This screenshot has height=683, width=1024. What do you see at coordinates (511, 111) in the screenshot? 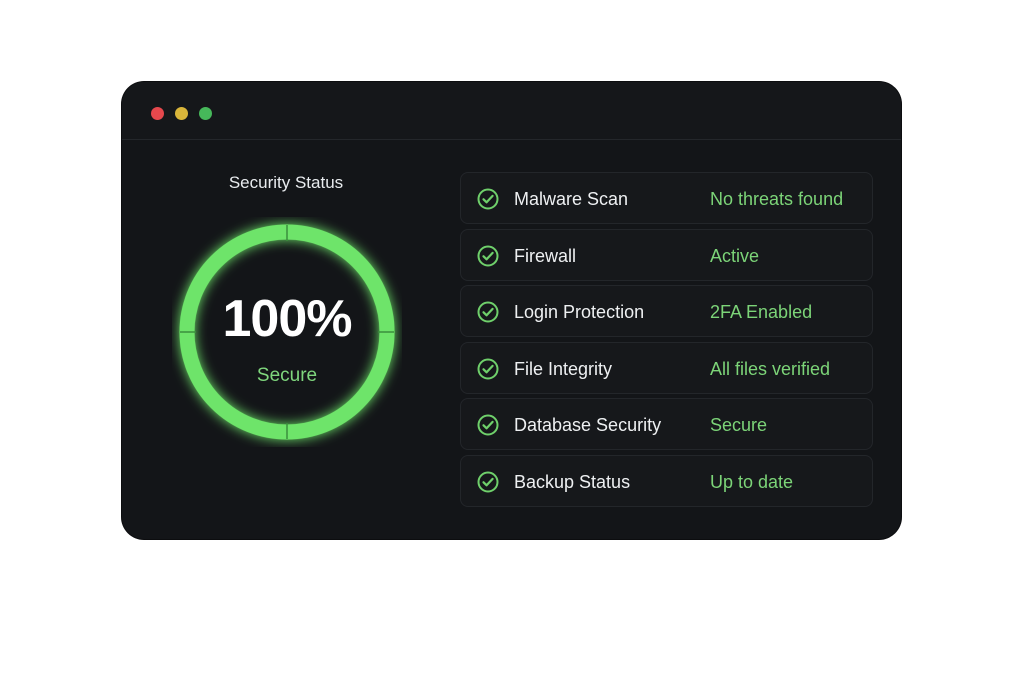
I see `title-bar` at bounding box center [511, 111].